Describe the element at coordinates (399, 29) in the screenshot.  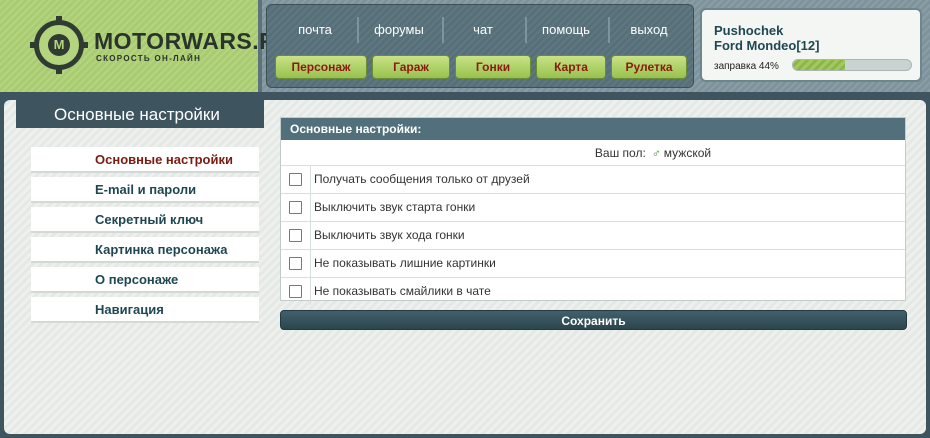
I see `nav-link-forums: форумы` at that location.